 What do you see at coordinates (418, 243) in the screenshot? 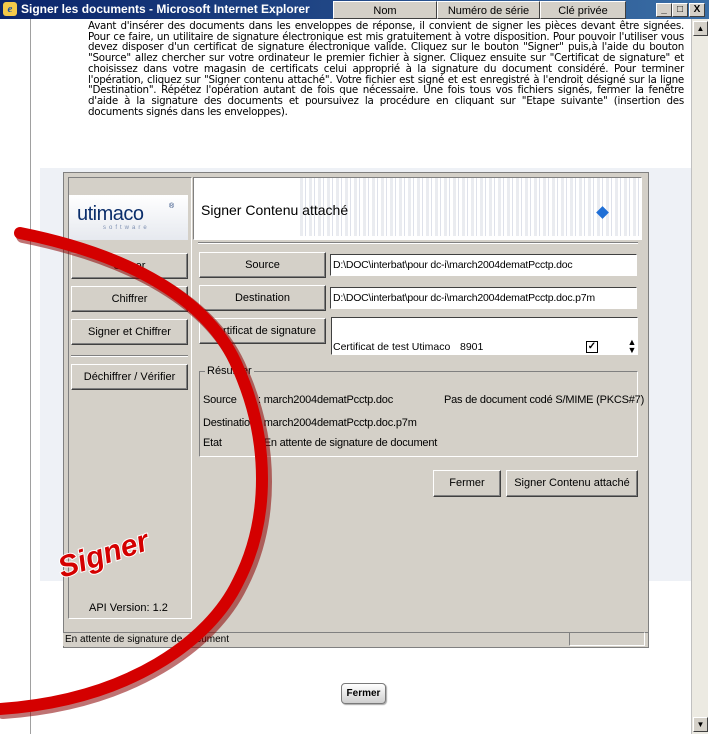
I see `header-divider` at bounding box center [418, 243].